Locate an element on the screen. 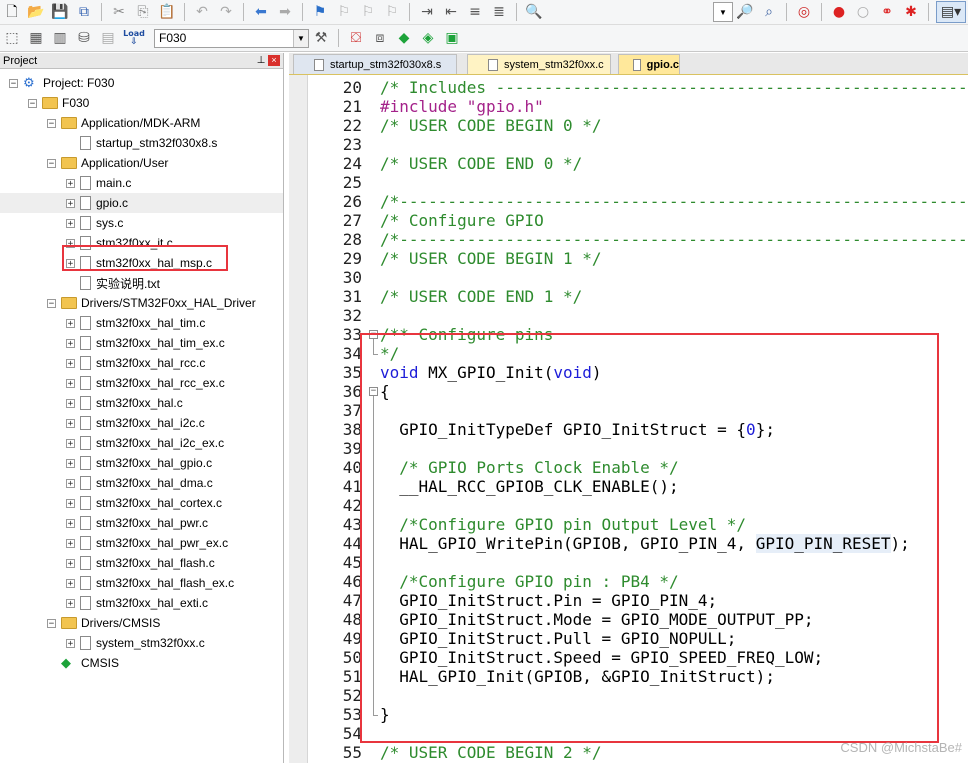  comment-icon: ≡ is located at coordinates (475, 12).